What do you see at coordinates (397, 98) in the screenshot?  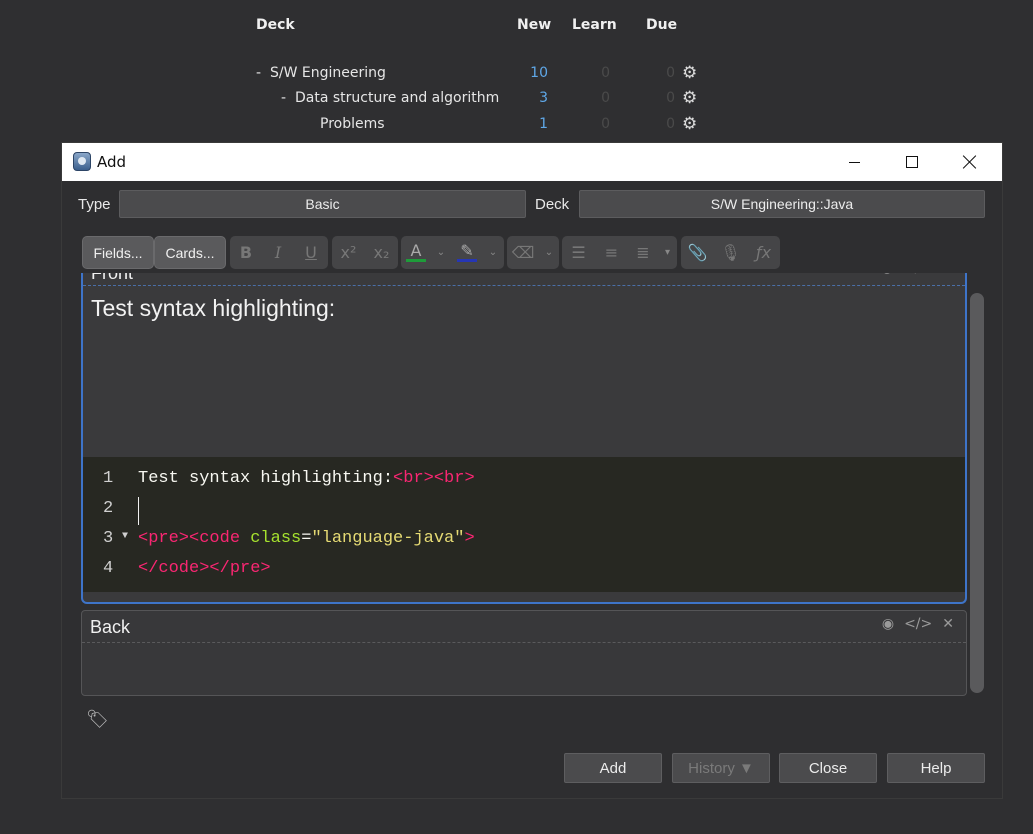 I see `deck-name: Data structure and algorithm` at bounding box center [397, 98].